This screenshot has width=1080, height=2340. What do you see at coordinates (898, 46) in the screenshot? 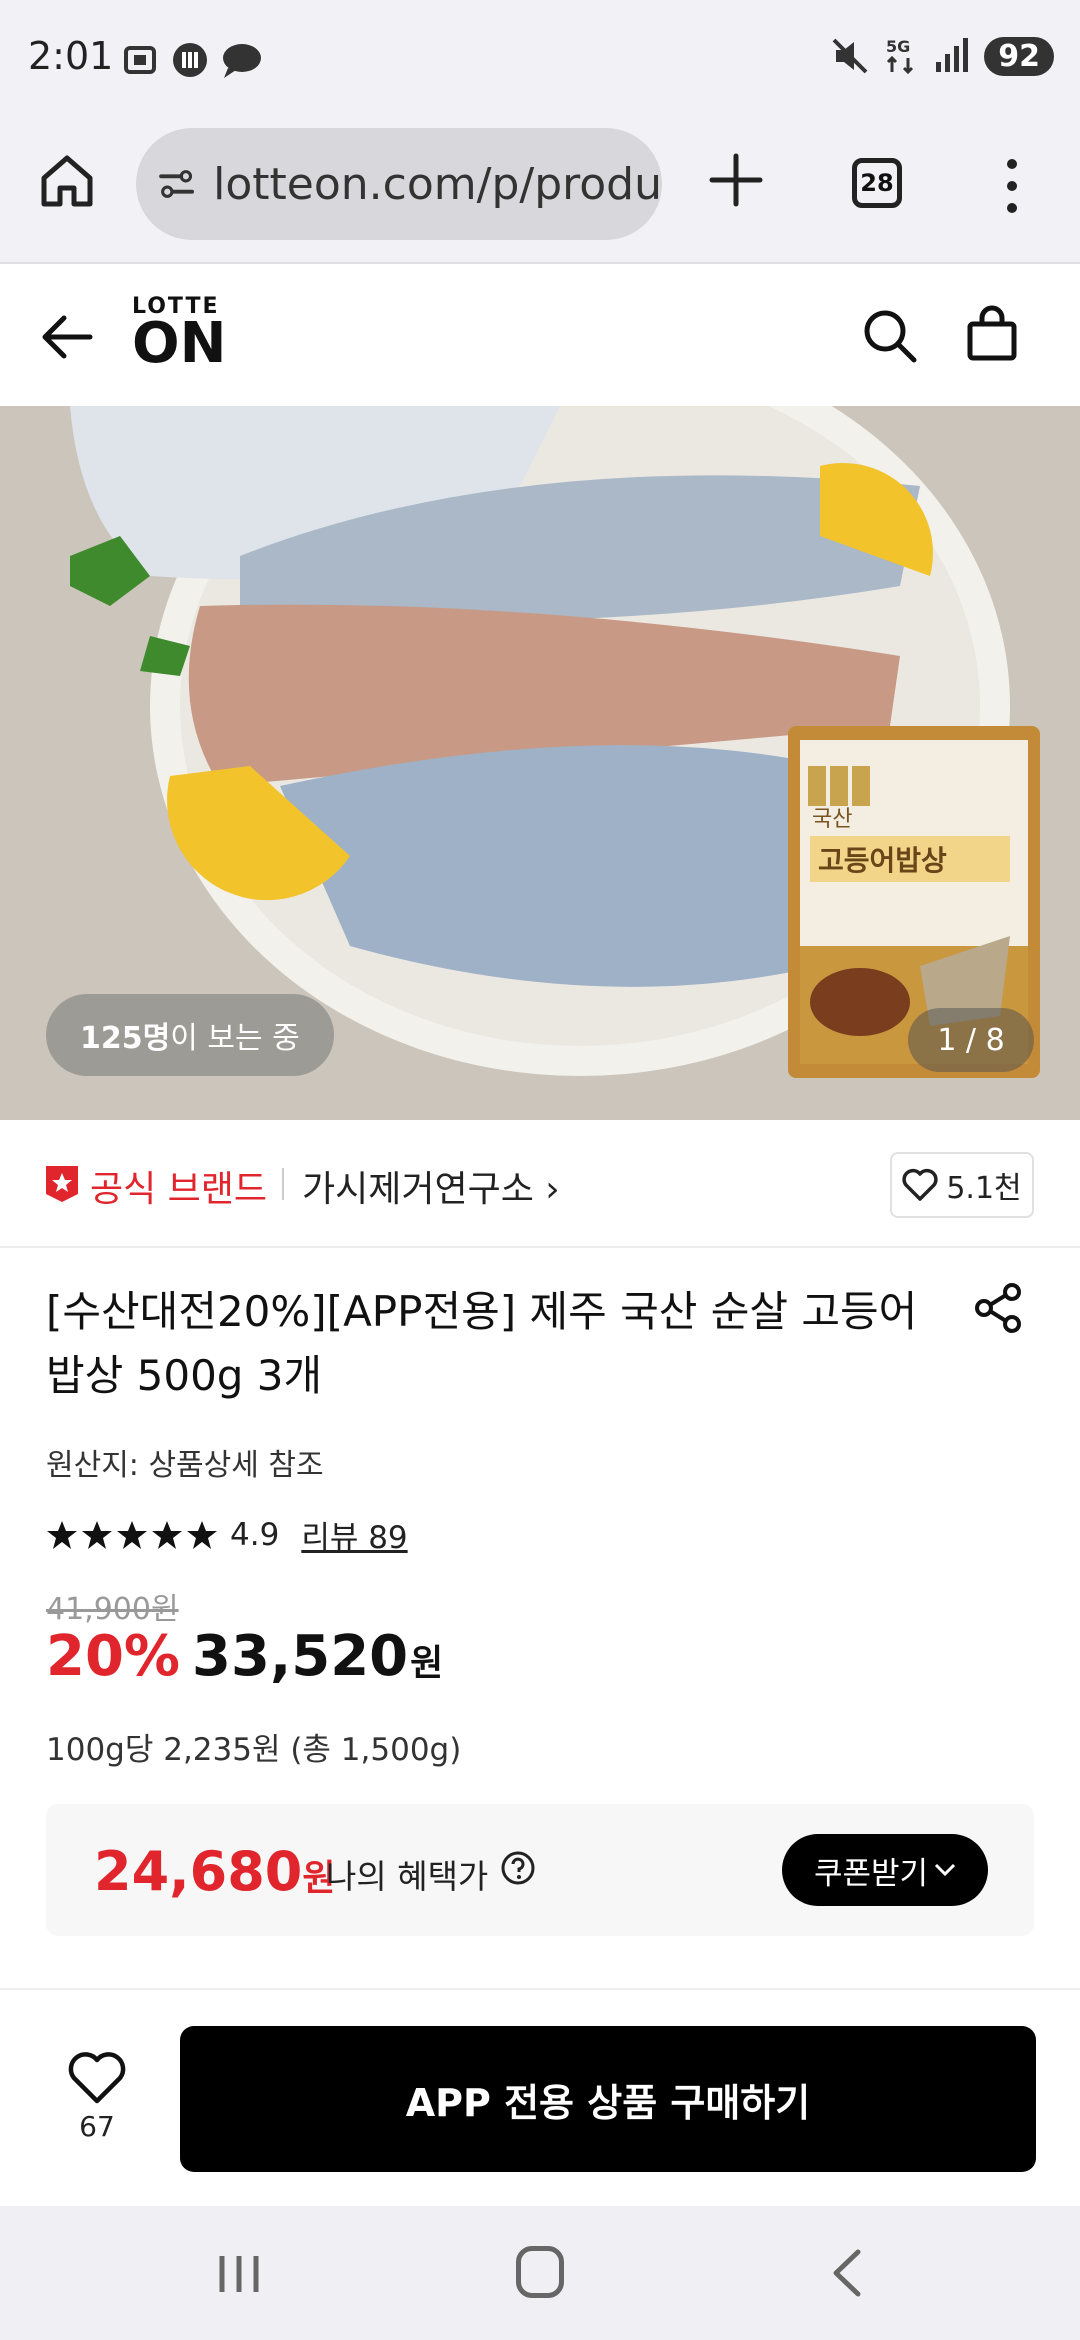
I see `svg-text: 5G` at bounding box center [898, 46].